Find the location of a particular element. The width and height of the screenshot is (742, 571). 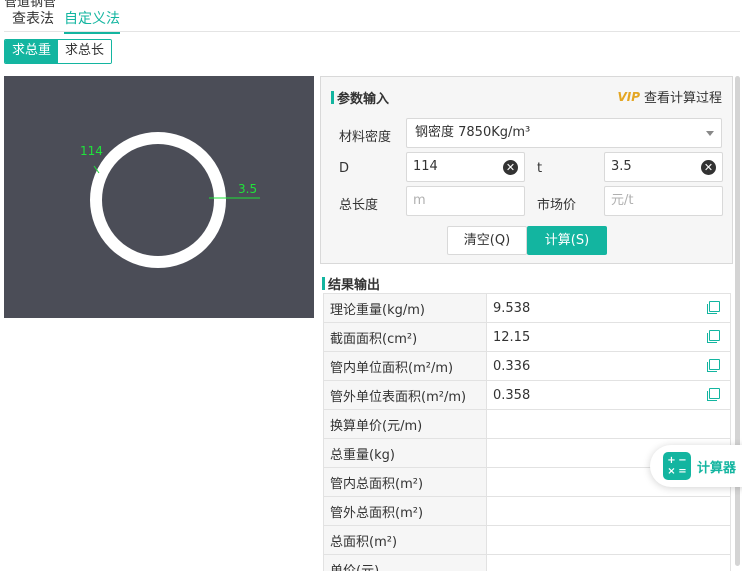

calc-glyph: + is located at coordinates (671, 460).